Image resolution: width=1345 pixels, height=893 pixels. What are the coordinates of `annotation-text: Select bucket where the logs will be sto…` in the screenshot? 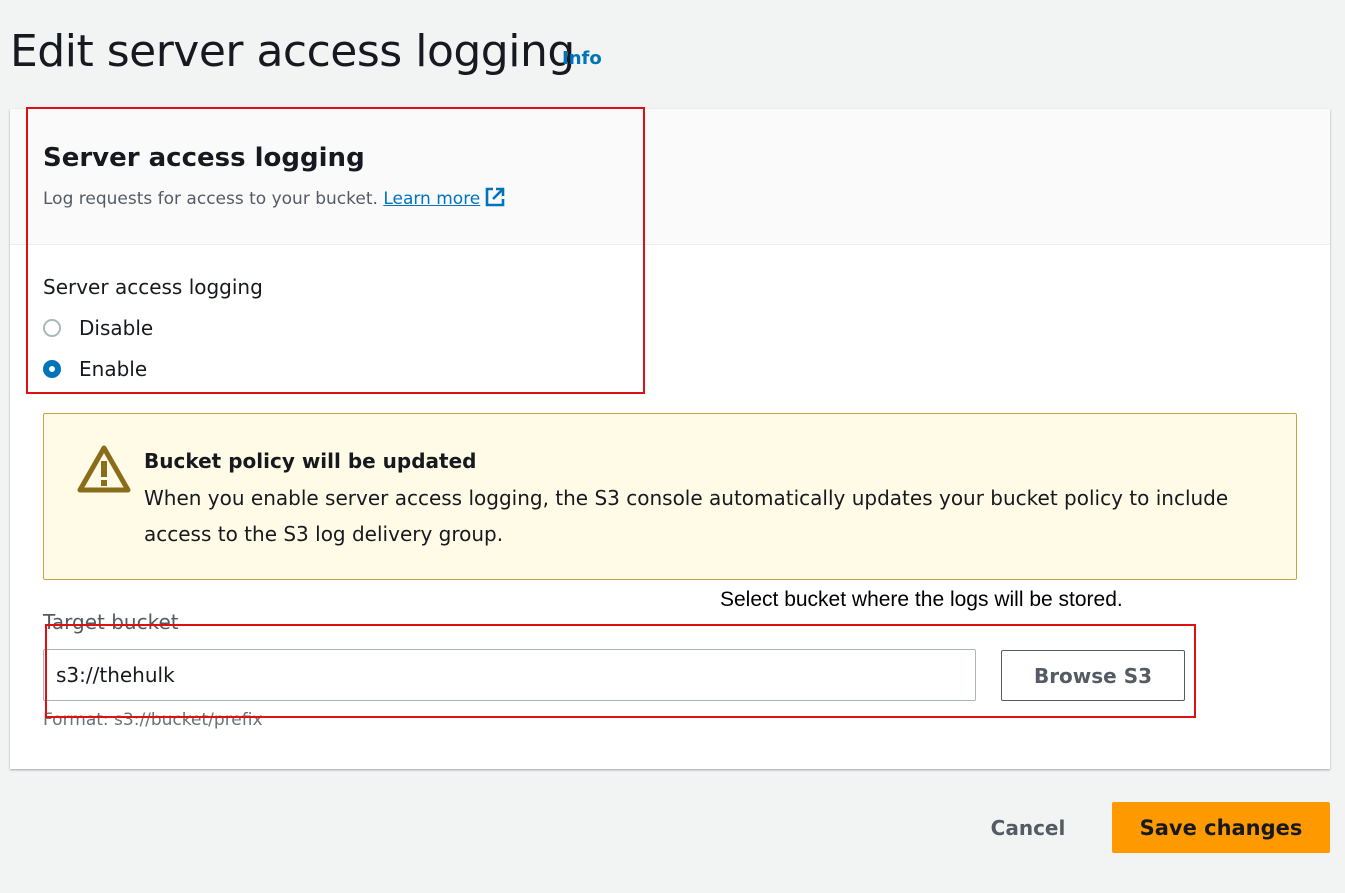 It's located at (921, 599).